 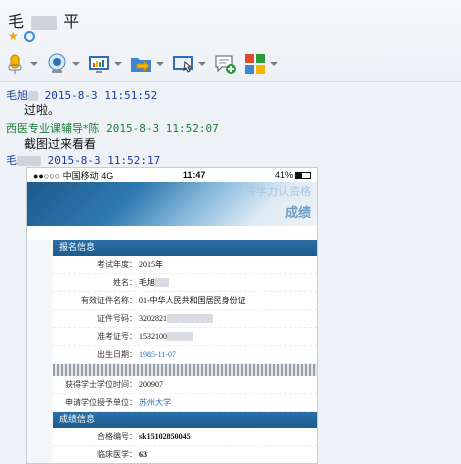 I want to click on info-row: 有效证件名称： 01-中华人民共和国居民身份证, so click(x=185, y=301).